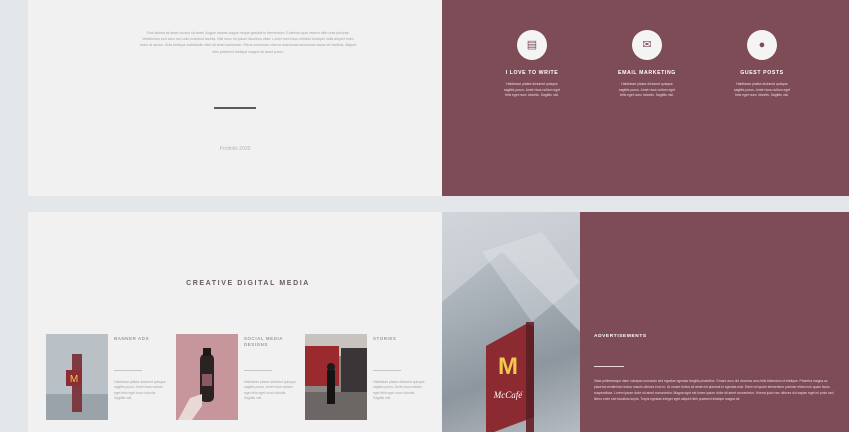  I want to click on feature-title: I LOVE TO WRITE, so click(532, 73).